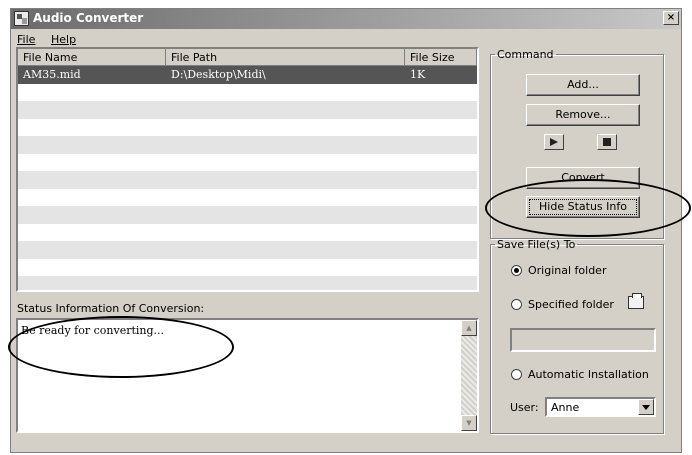 This screenshot has width=692, height=455. I want to click on title-bar: Audio Converter ×, so click(346, 19).